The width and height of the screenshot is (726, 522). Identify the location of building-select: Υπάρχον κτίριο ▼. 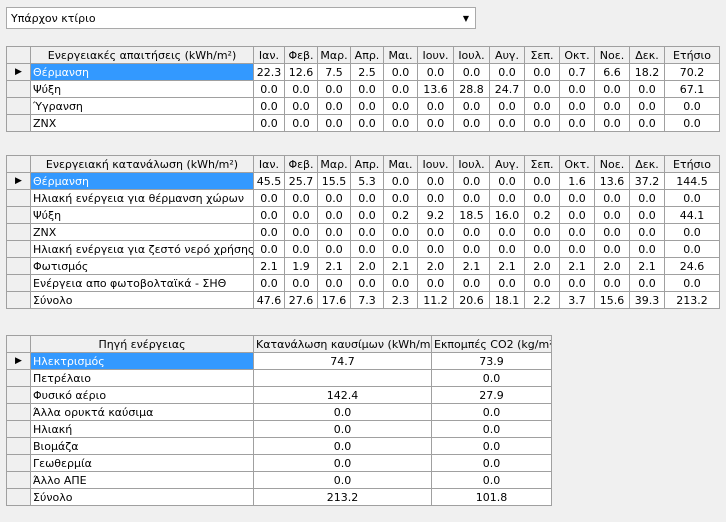
(241, 18).